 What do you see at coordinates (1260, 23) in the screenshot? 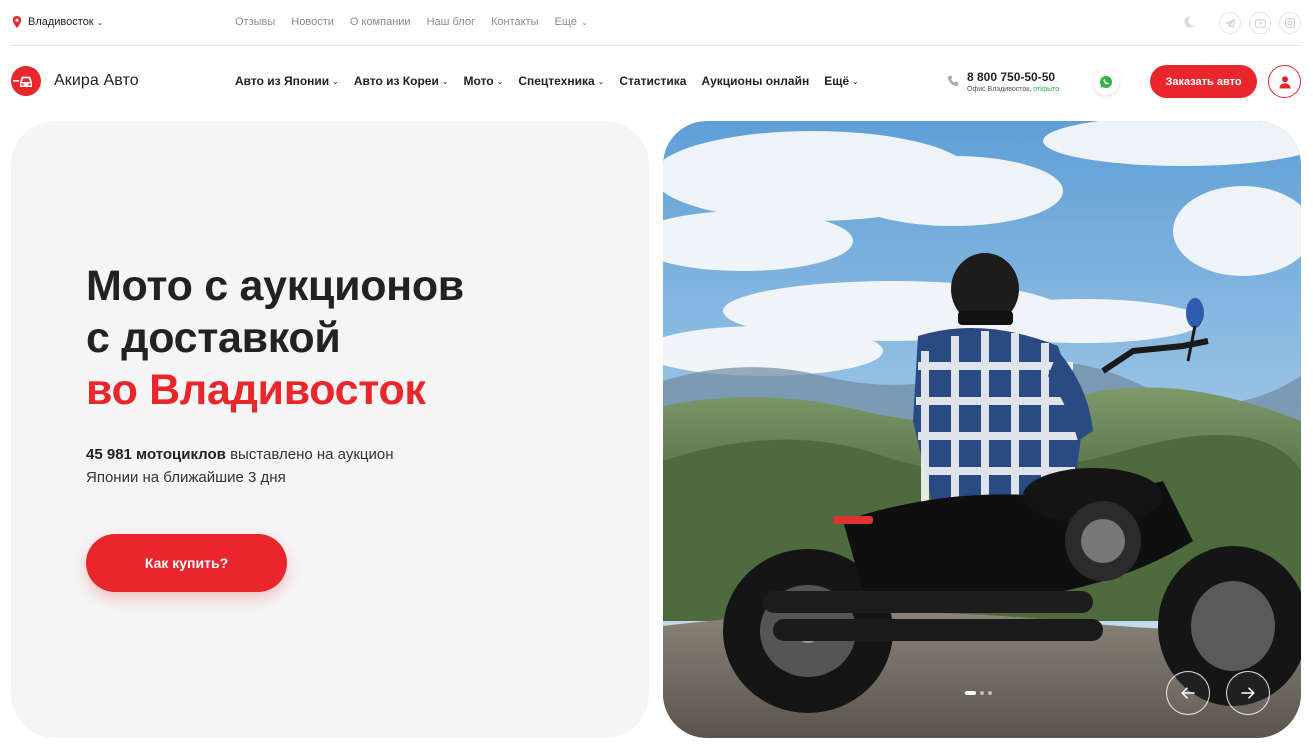
I see `youtube-icon` at bounding box center [1260, 23].